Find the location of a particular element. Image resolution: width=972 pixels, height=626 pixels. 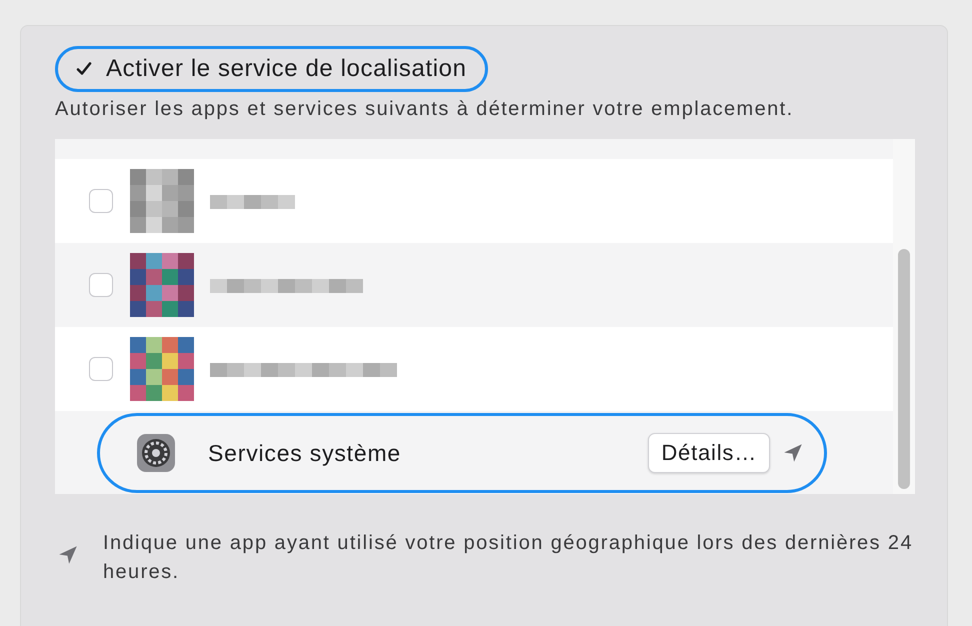

scrollbar is located at coordinates (904, 369).